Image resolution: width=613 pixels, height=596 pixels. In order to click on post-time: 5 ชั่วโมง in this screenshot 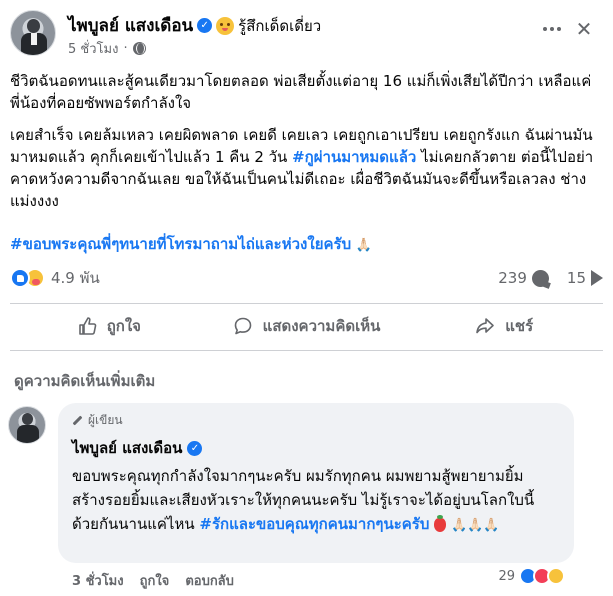, I will do `click(93, 48)`.